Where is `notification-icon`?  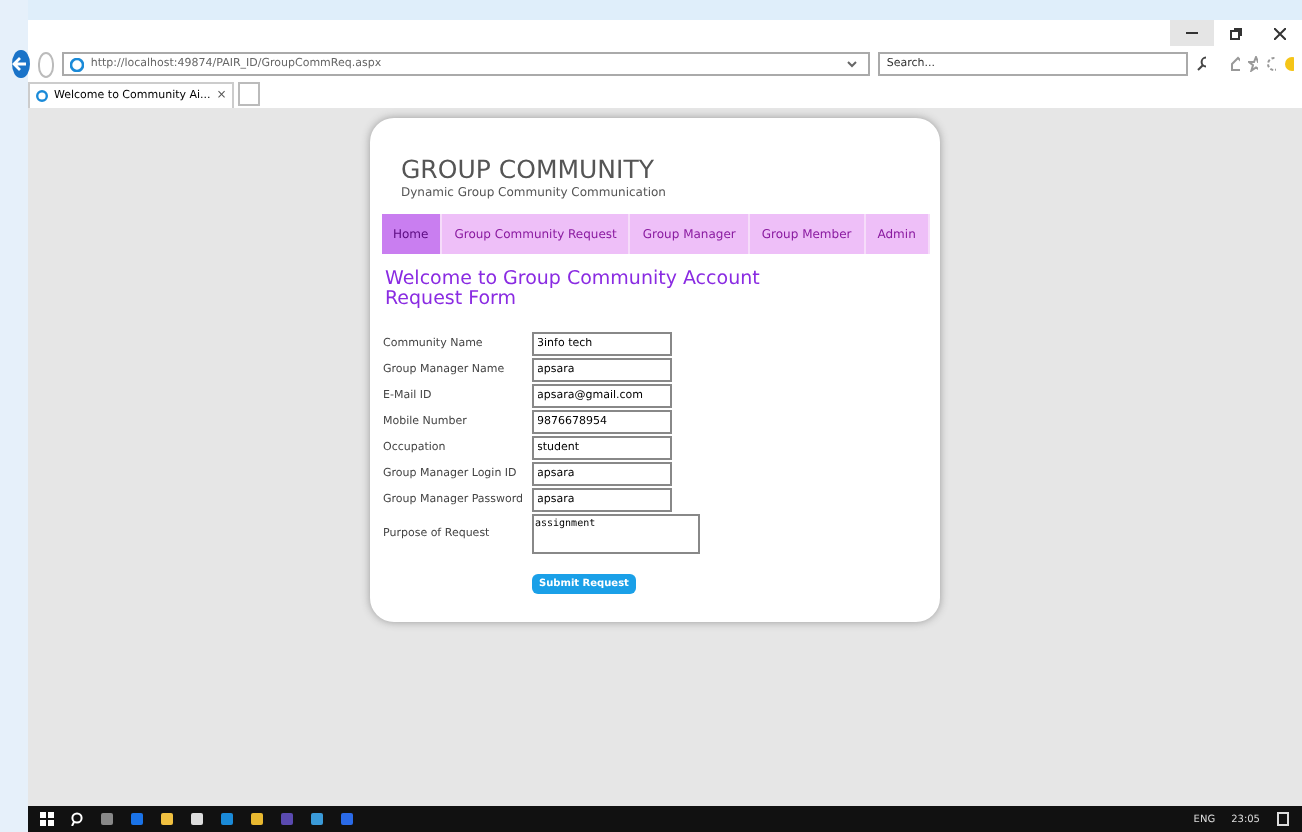 notification-icon is located at coordinates (1283, 819).